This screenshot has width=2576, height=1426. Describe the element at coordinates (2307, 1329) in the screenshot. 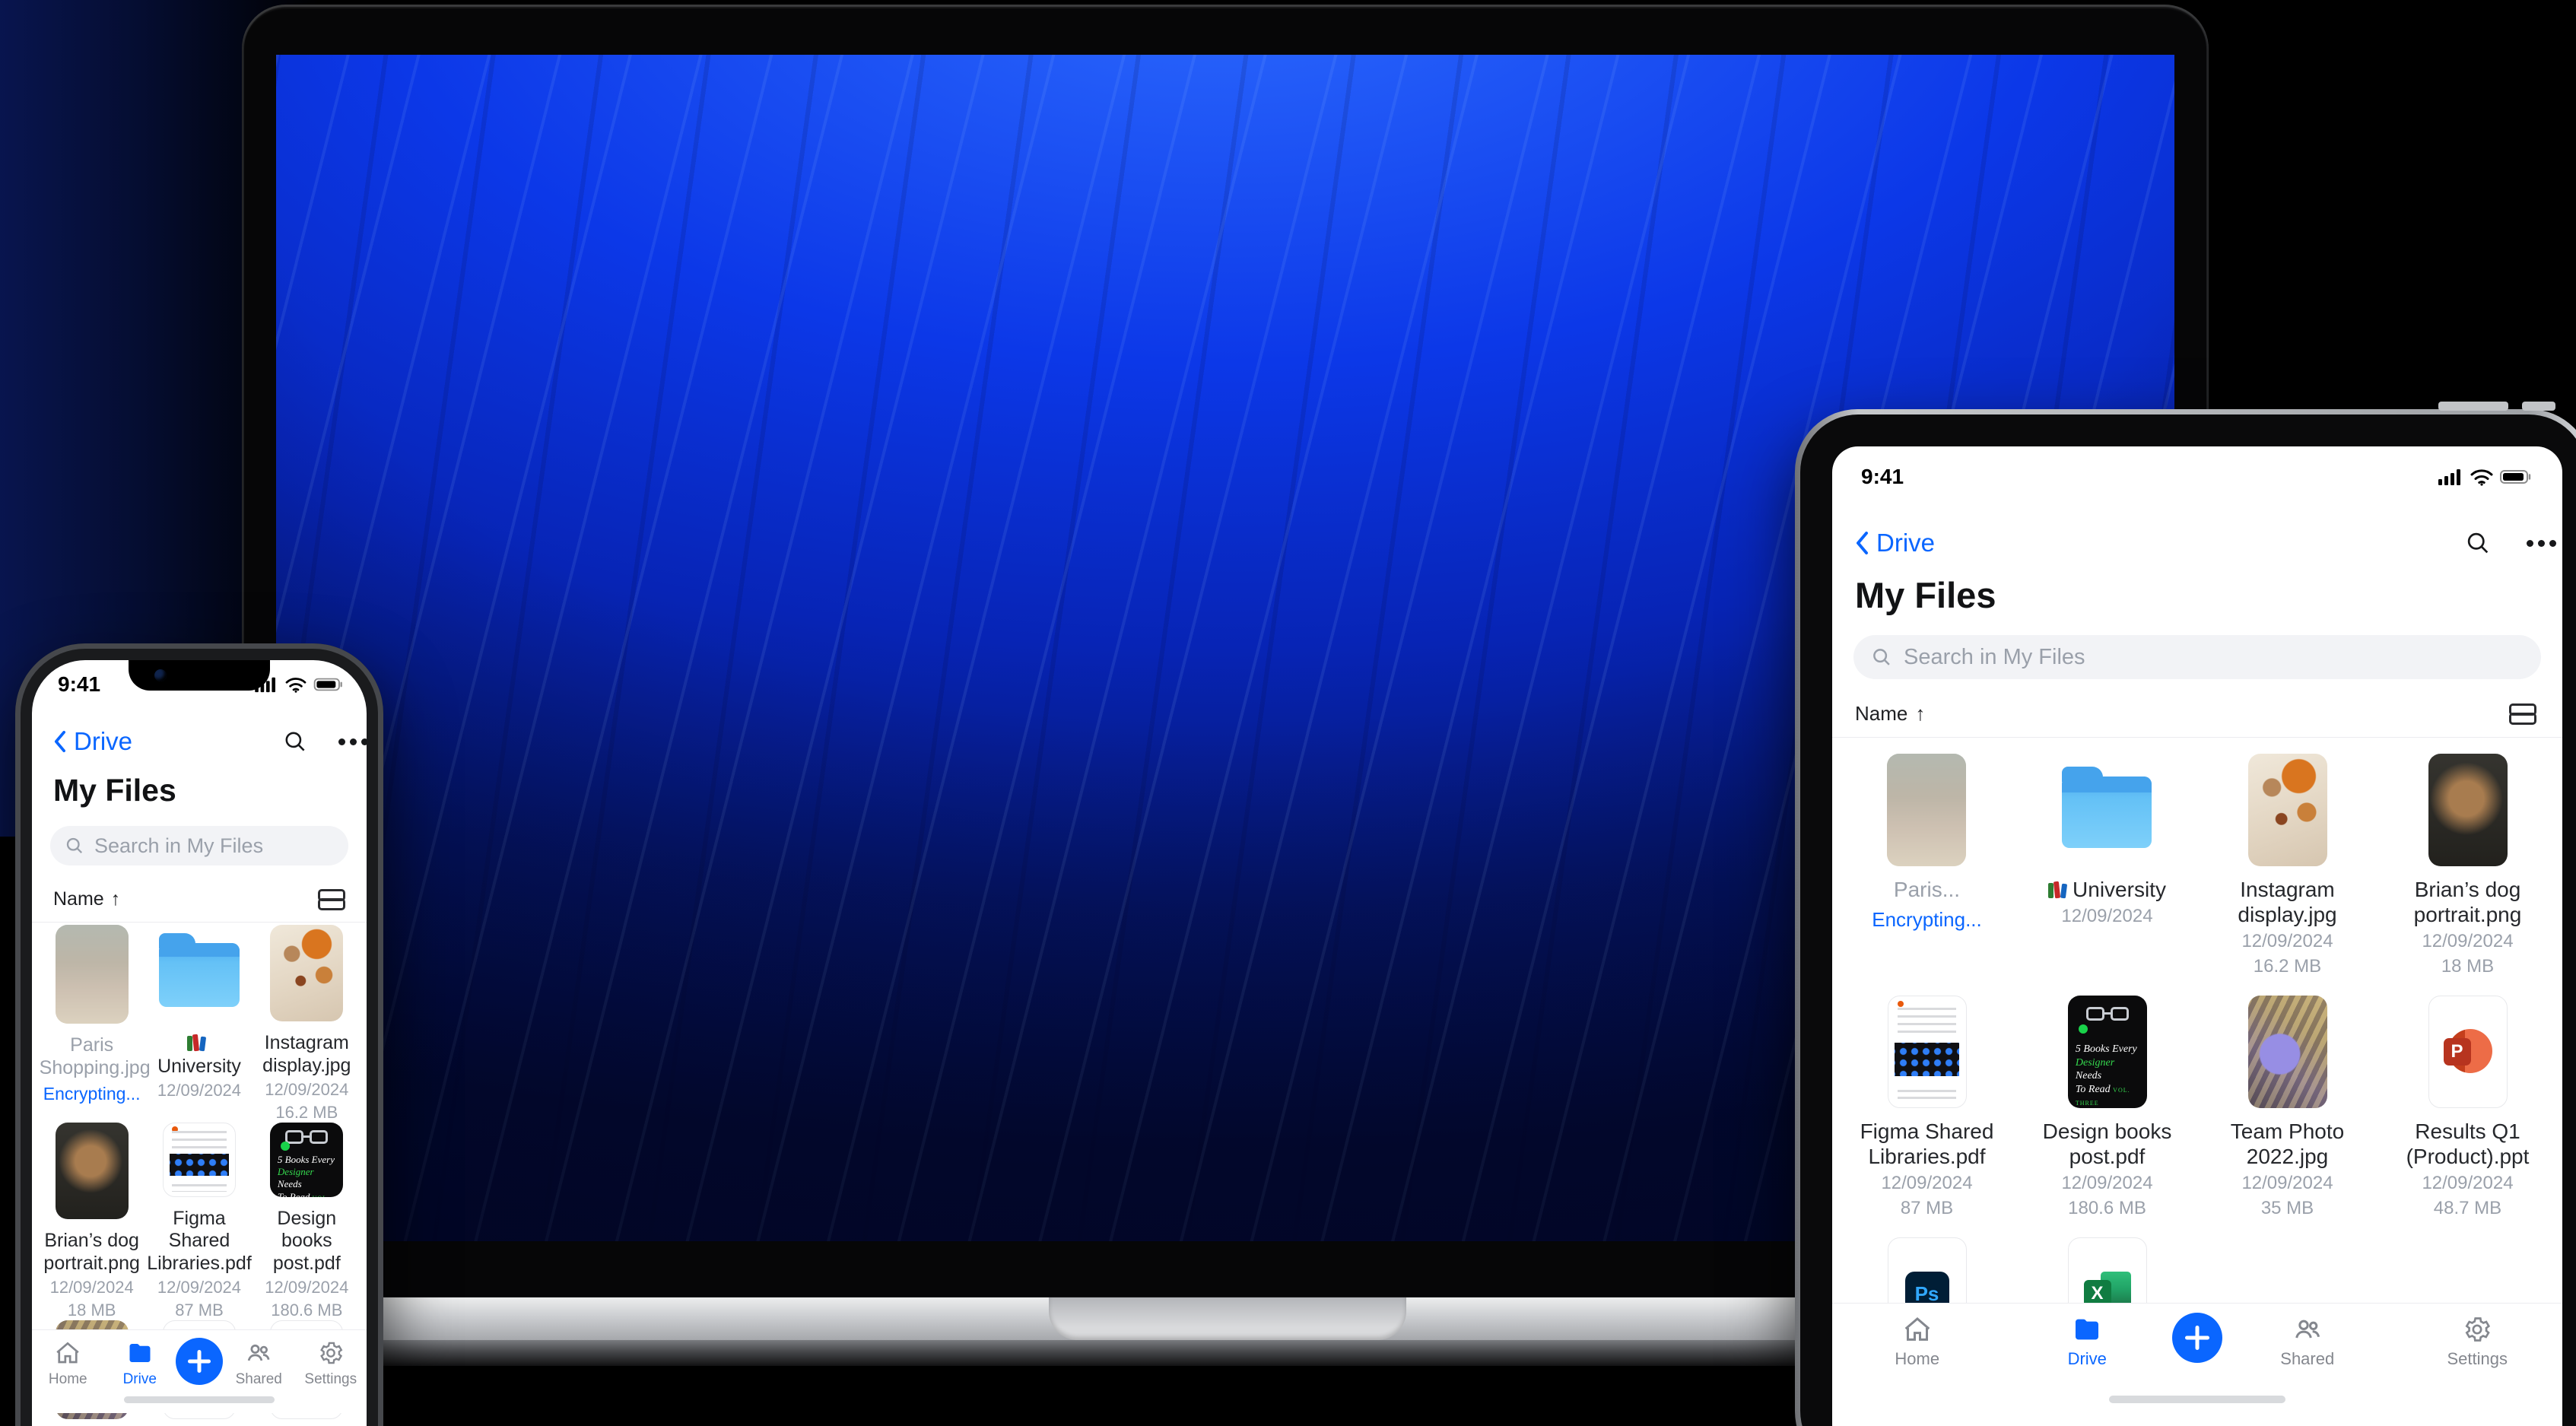

I see `shared-people-icon` at that location.